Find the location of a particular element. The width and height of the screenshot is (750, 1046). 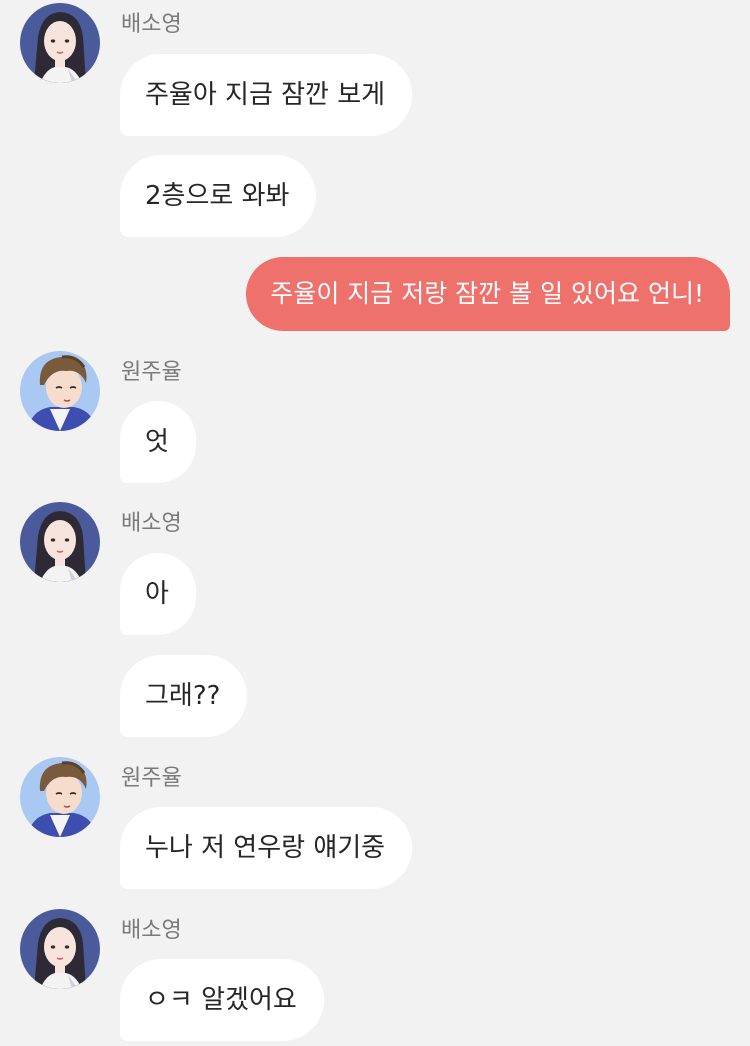

message-bubble: ㅇㅋ 알겠어요 is located at coordinates (222, 1000).